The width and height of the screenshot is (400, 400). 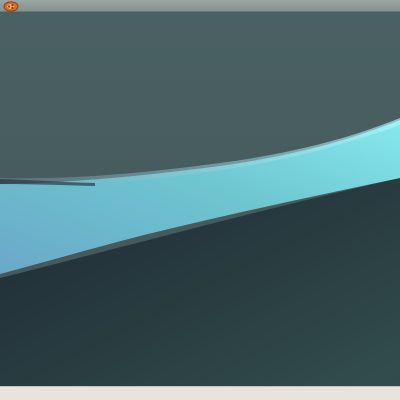 I want to click on top-panel, so click(x=200, y=6).